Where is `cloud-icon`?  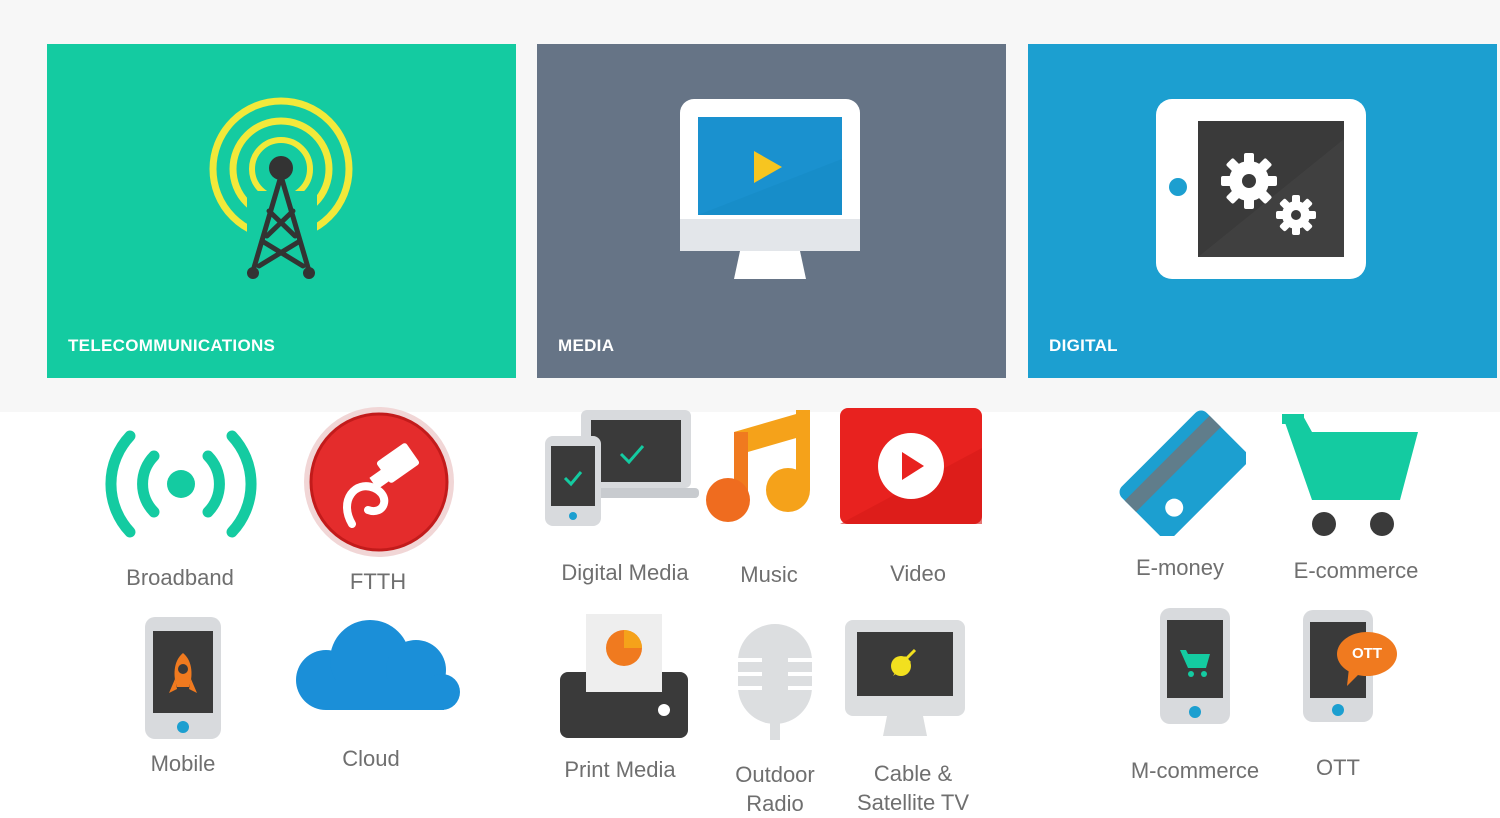
cloud-icon is located at coordinates (378, 665).